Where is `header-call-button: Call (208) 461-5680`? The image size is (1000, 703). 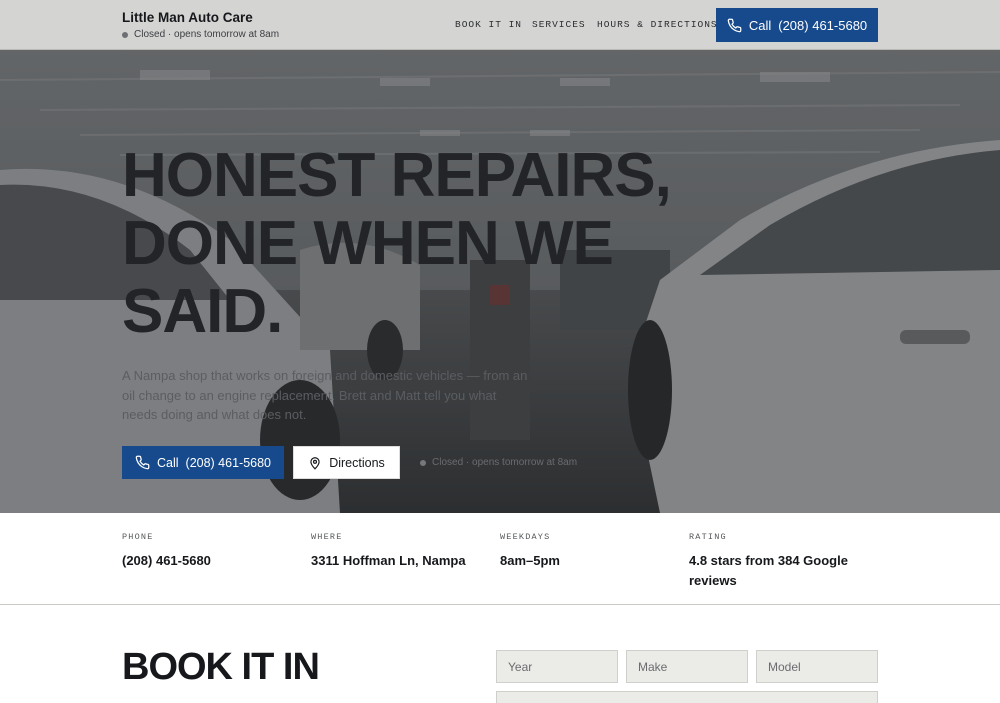
header-call-button: Call (208) 461-5680 is located at coordinates (797, 25).